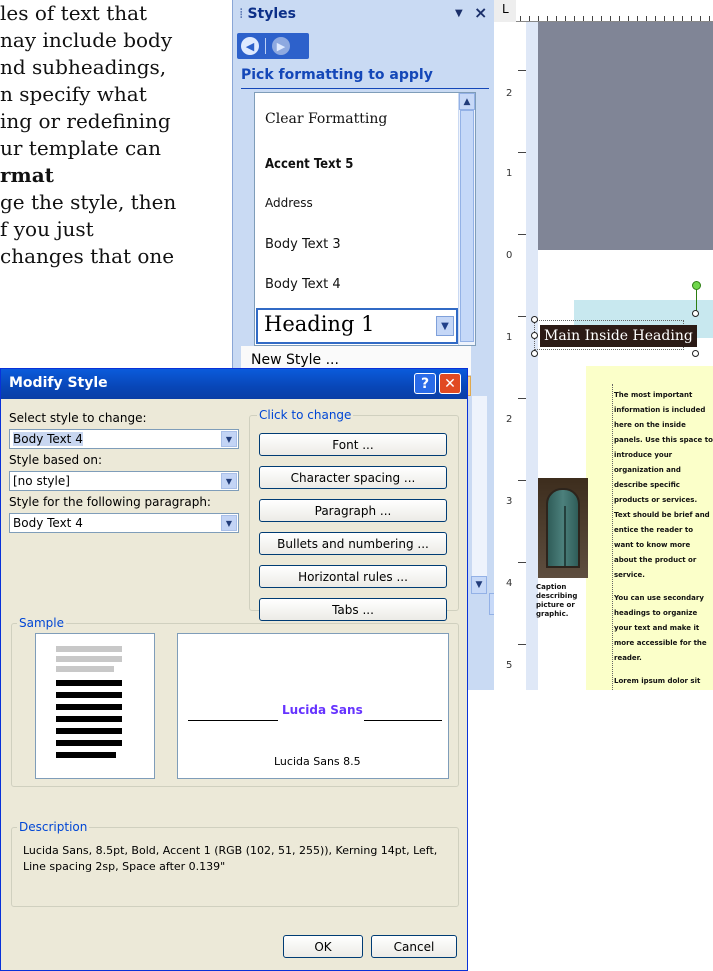 The image size is (713, 971). I want to click on following-paragraph-dropdown: Body Text 4 ▼, so click(124, 523).